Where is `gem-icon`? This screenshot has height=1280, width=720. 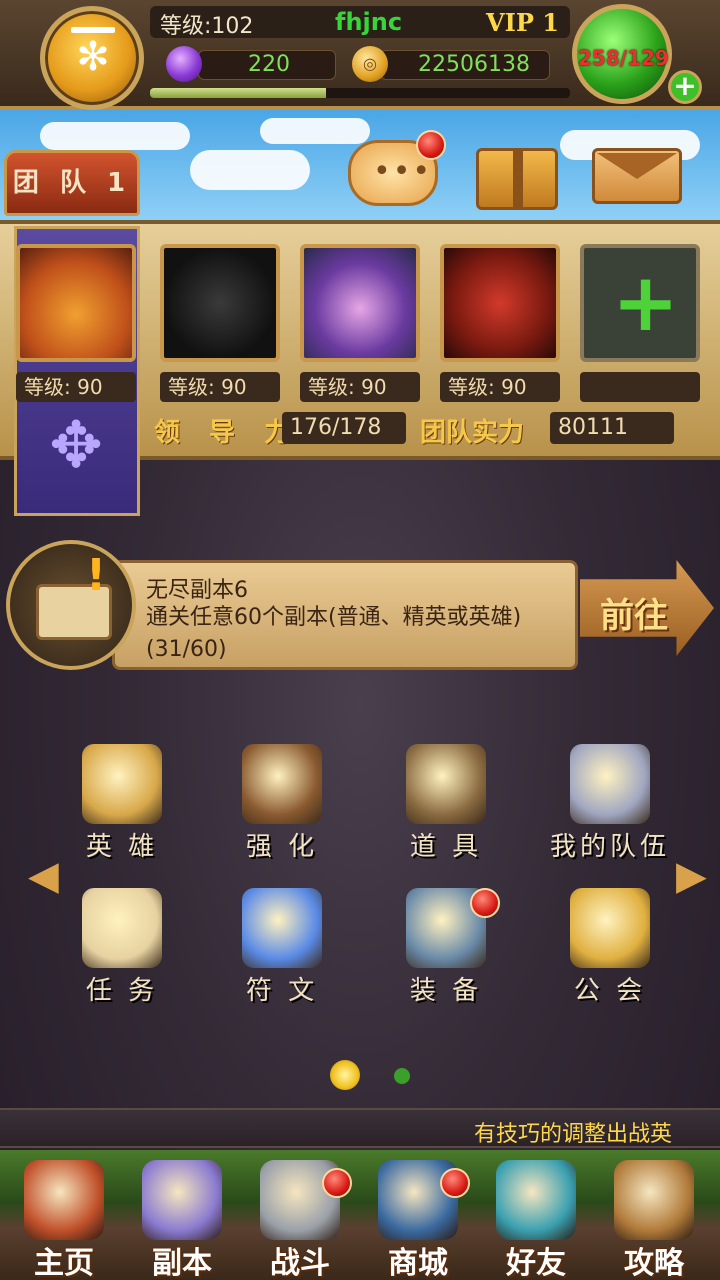
gem-icon is located at coordinates (184, 64).